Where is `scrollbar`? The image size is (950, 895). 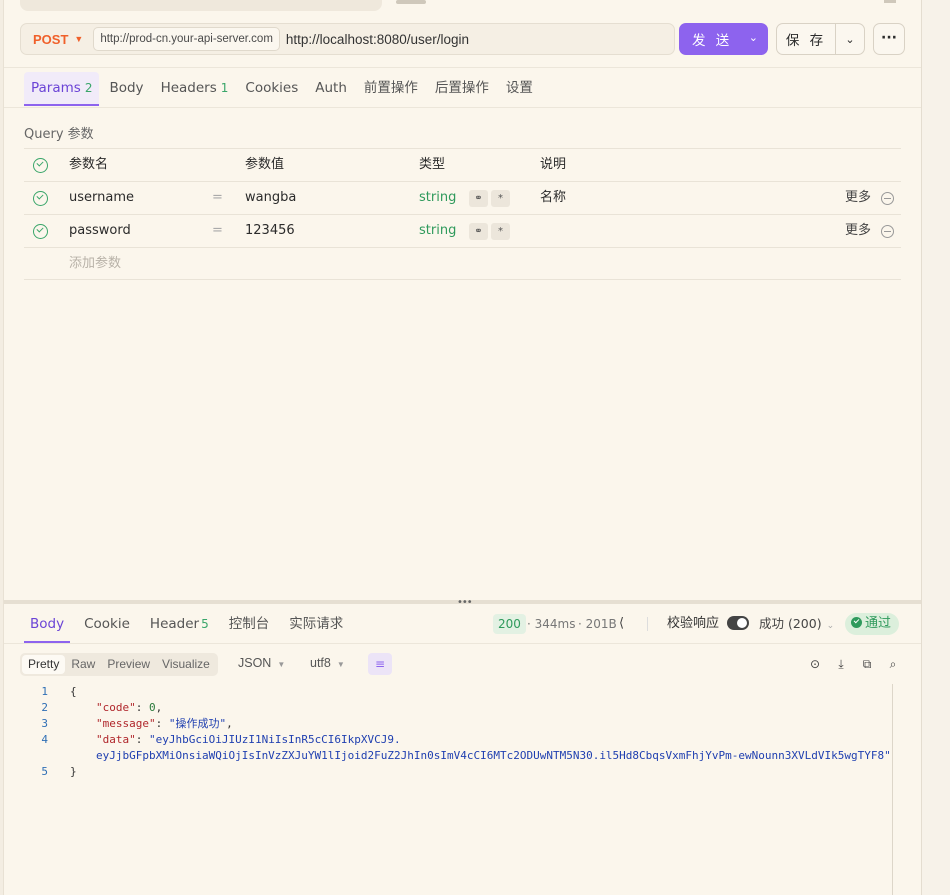 scrollbar is located at coordinates (892, 789).